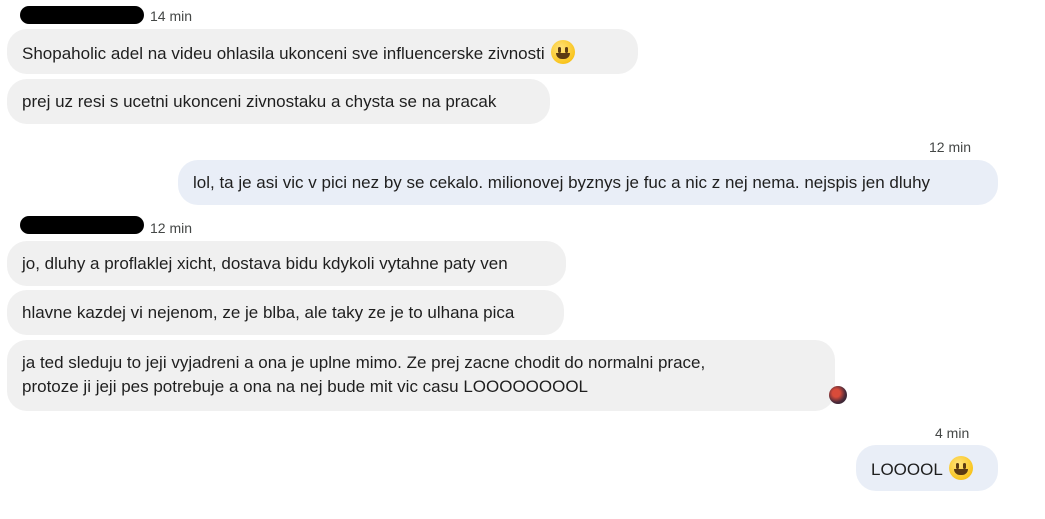 This screenshot has width=1045, height=519. I want to click on read-receipt-avatar, so click(838, 395).